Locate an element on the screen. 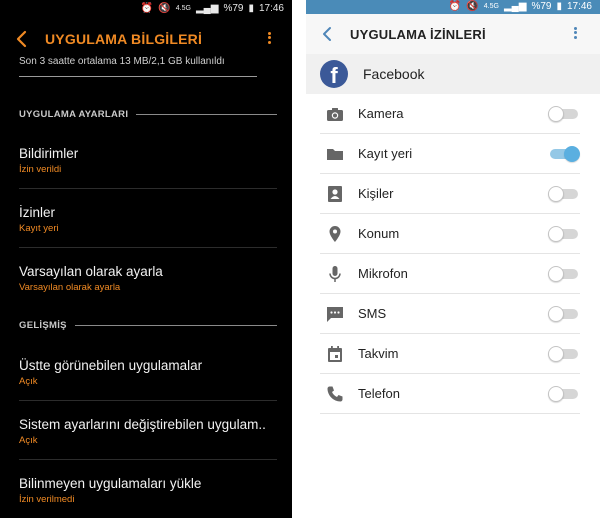  permission-row-contacts: Kişiler is located at coordinates (450, 194).